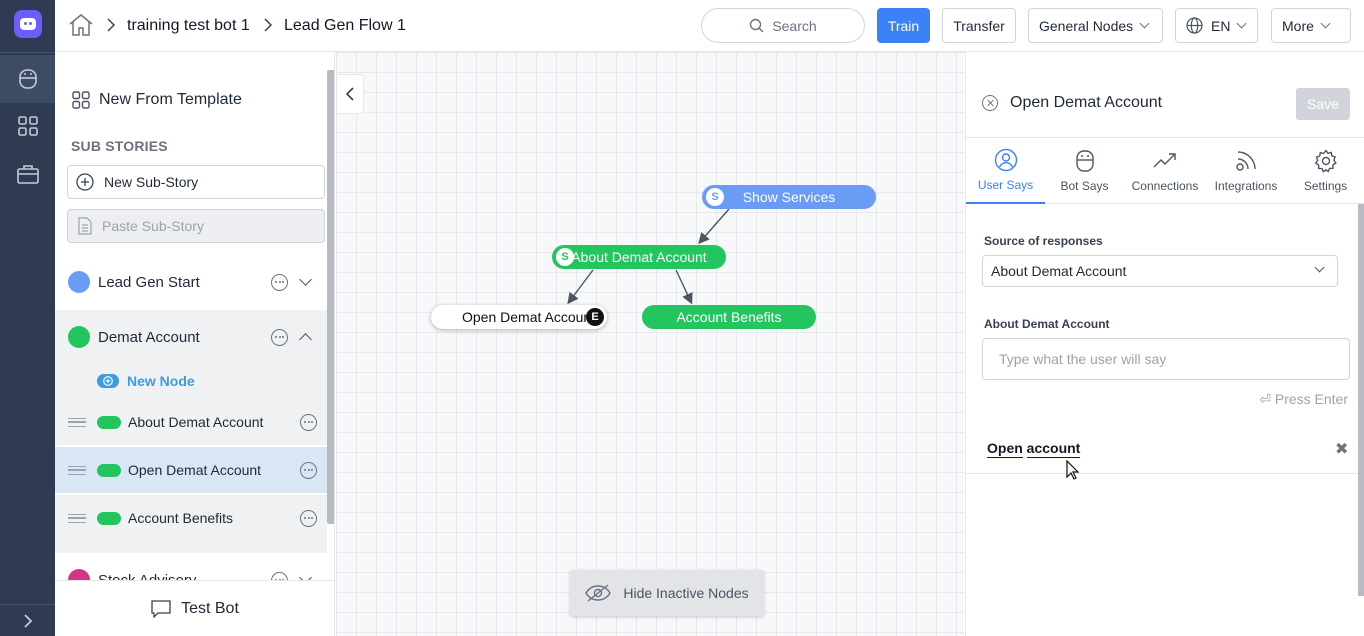 The height and width of the screenshot is (636, 1364). I want to click on search-icon, so click(757, 25).